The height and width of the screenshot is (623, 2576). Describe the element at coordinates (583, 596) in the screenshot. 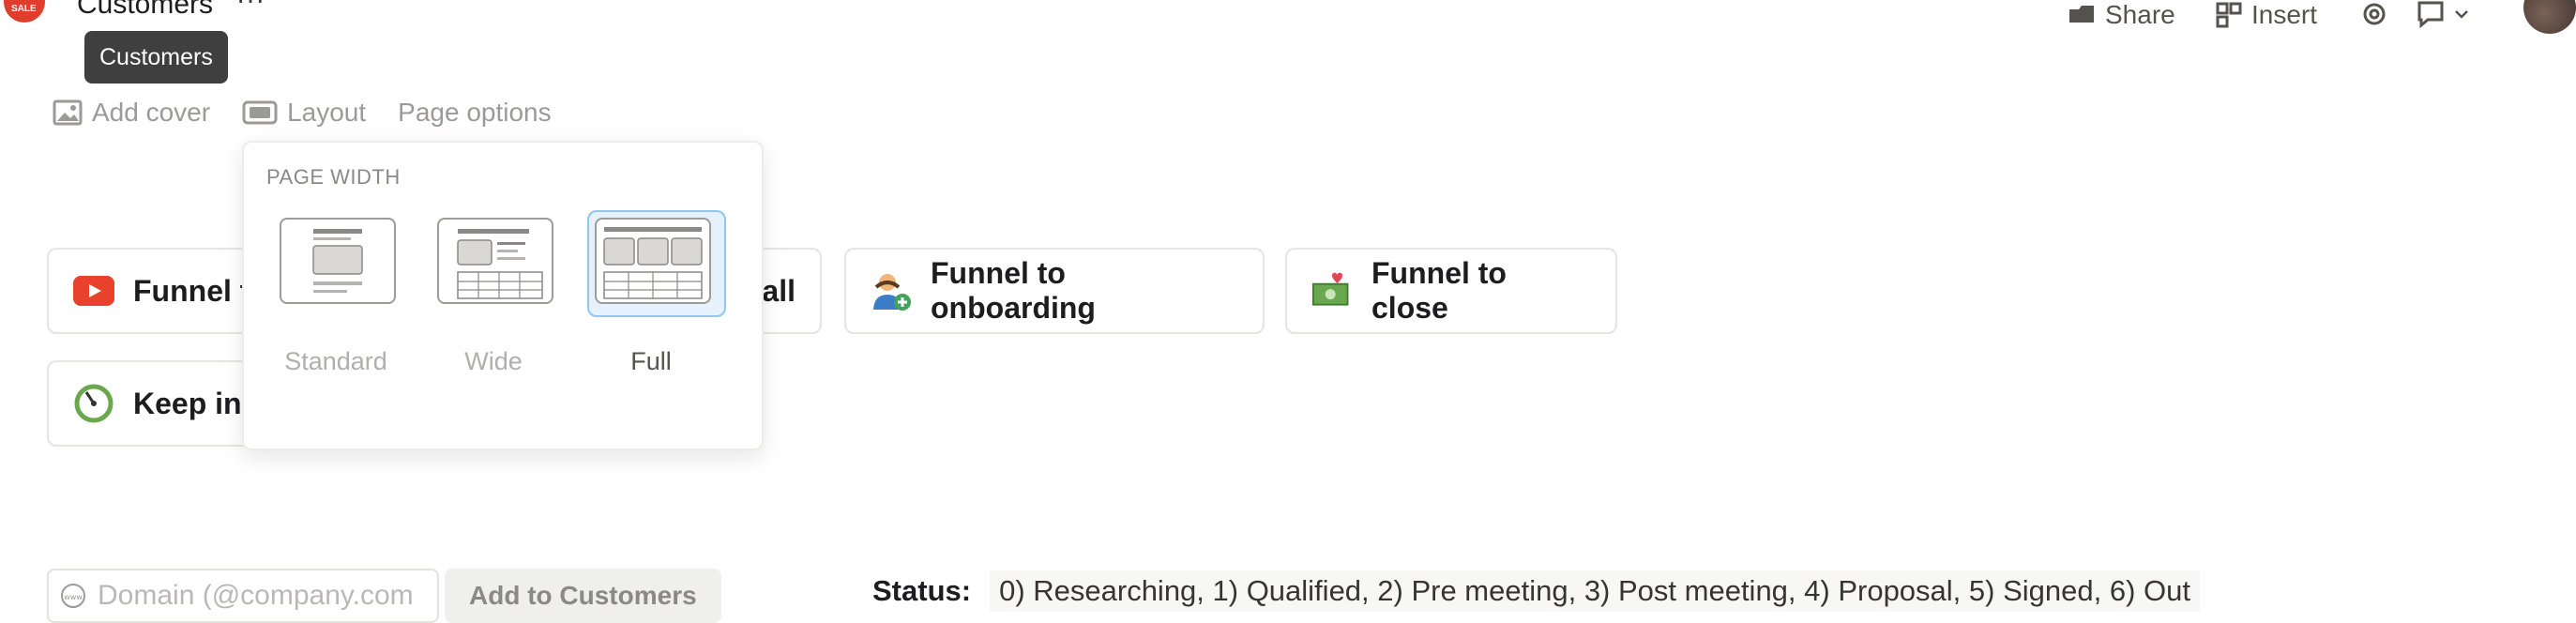

I see `add-to-customers-button: Add to Customers` at that location.